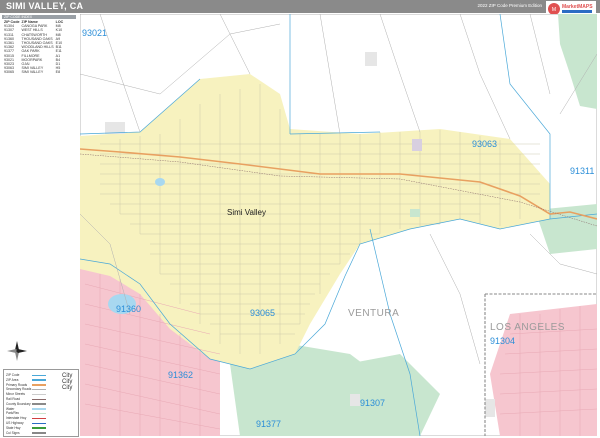  I want to click on zip-table-row: 91307 WEST HILLS K10, so click(34, 30).